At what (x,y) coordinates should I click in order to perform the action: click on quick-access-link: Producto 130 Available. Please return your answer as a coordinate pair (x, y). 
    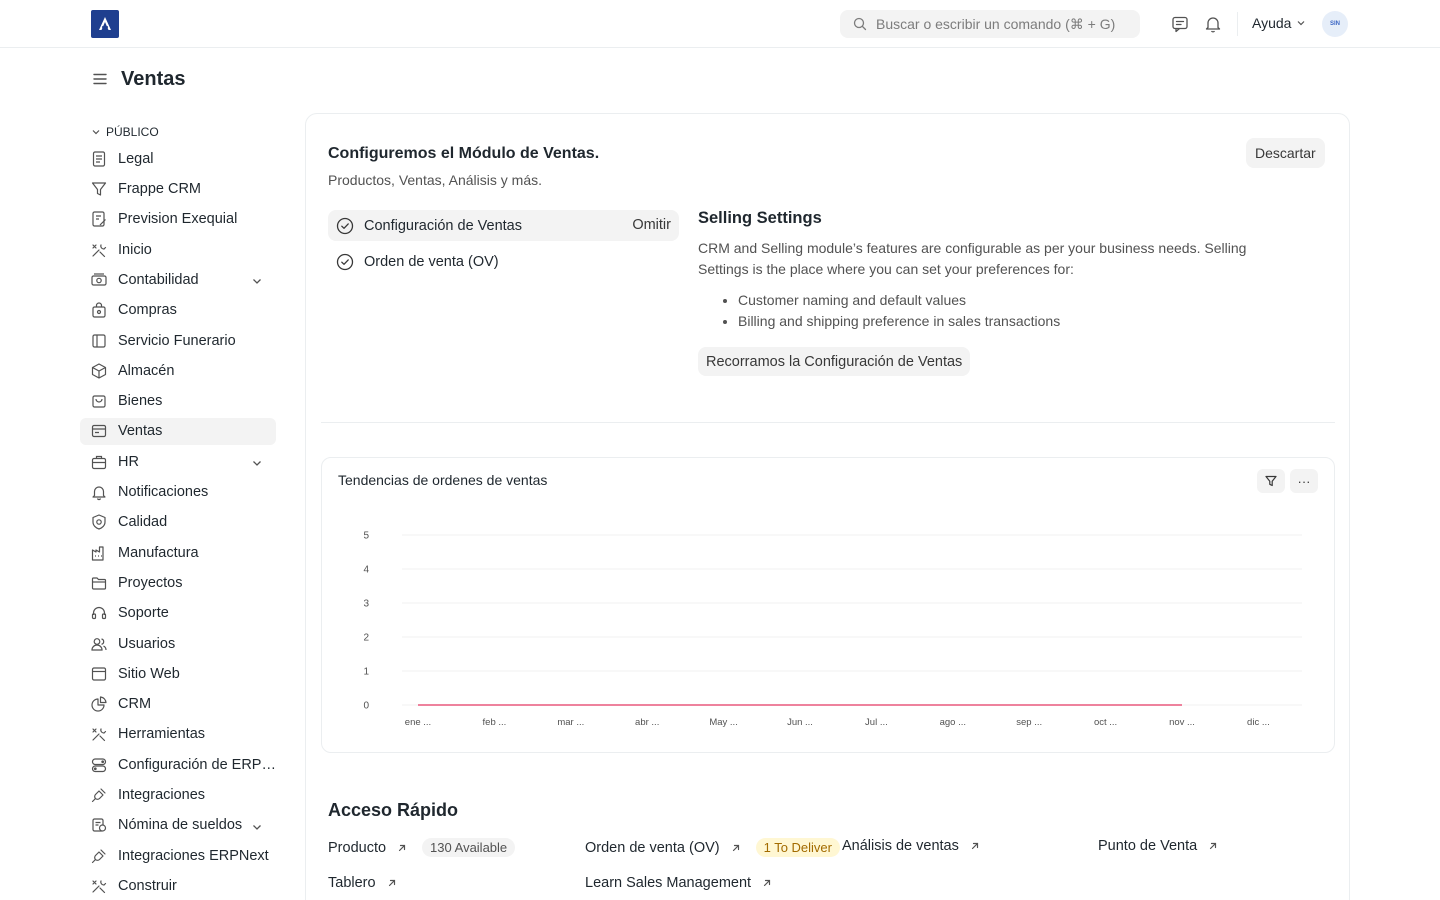
    Looking at the image, I should click on (422, 847).